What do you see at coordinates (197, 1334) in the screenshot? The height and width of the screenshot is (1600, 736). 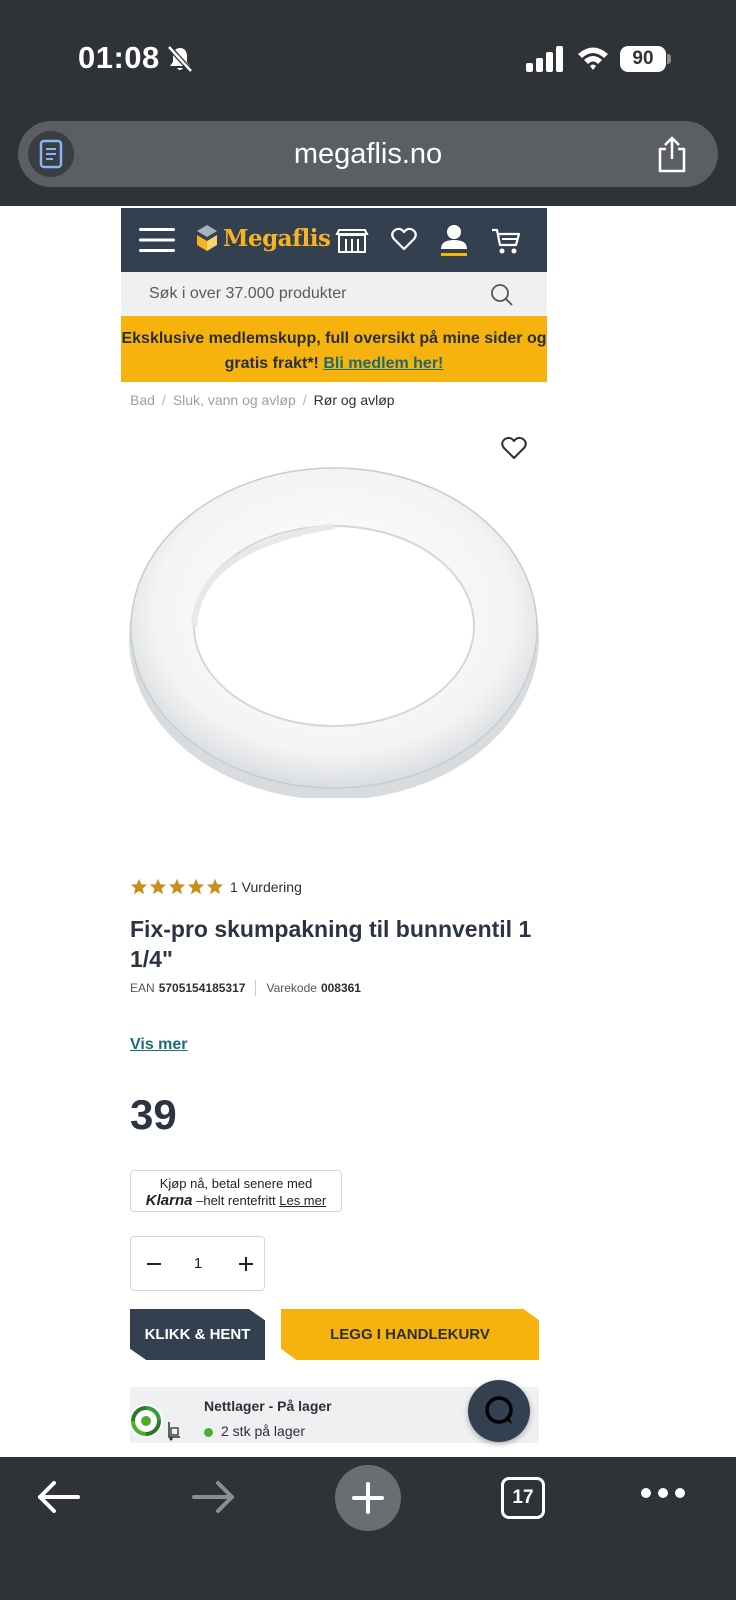 I see `click-and-collect-button: KLIKK & HENT` at bounding box center [197, 1334].